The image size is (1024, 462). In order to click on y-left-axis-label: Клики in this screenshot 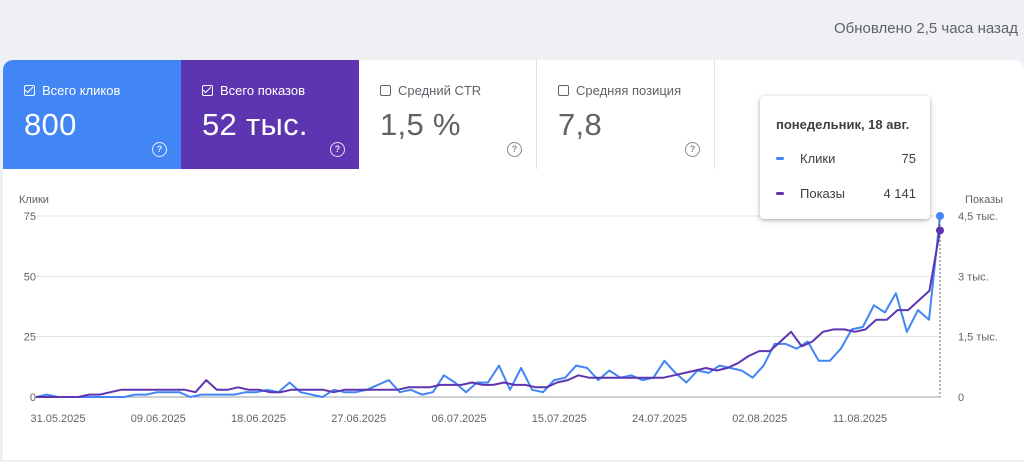, I will do `click(34, 200)`.